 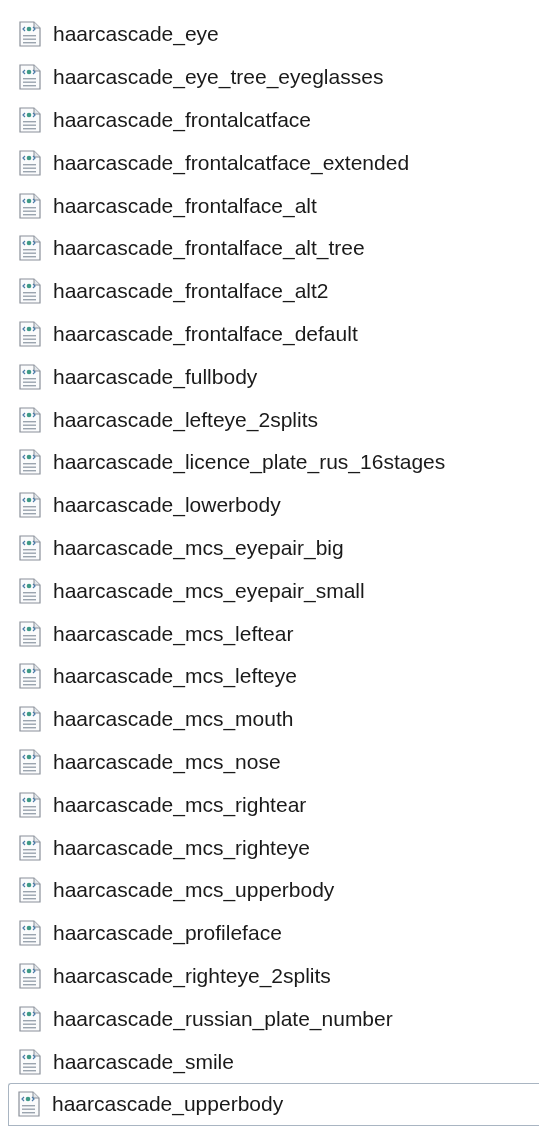 What do you see at coordinates (269, 1019) in the screenshot?
I see `file-item: haarcascade_russian_plate_number` at bounding box center [269, 1019].